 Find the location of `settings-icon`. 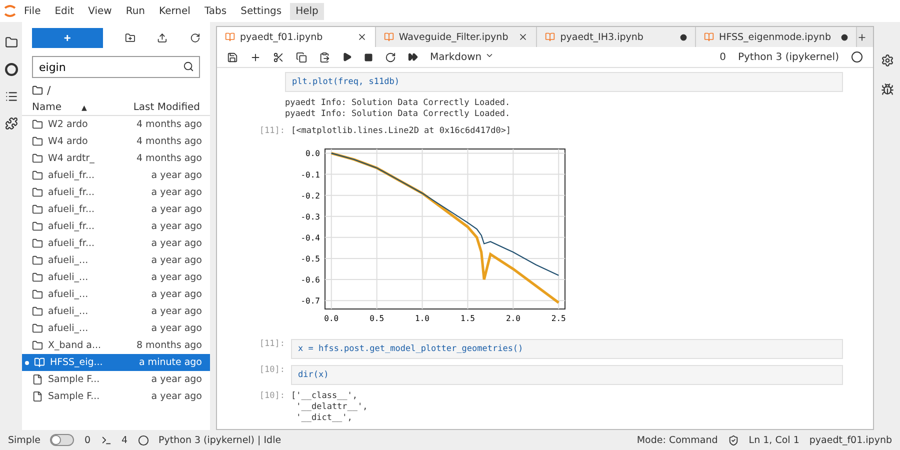

settings-icon is located at coordinates (887, 60).